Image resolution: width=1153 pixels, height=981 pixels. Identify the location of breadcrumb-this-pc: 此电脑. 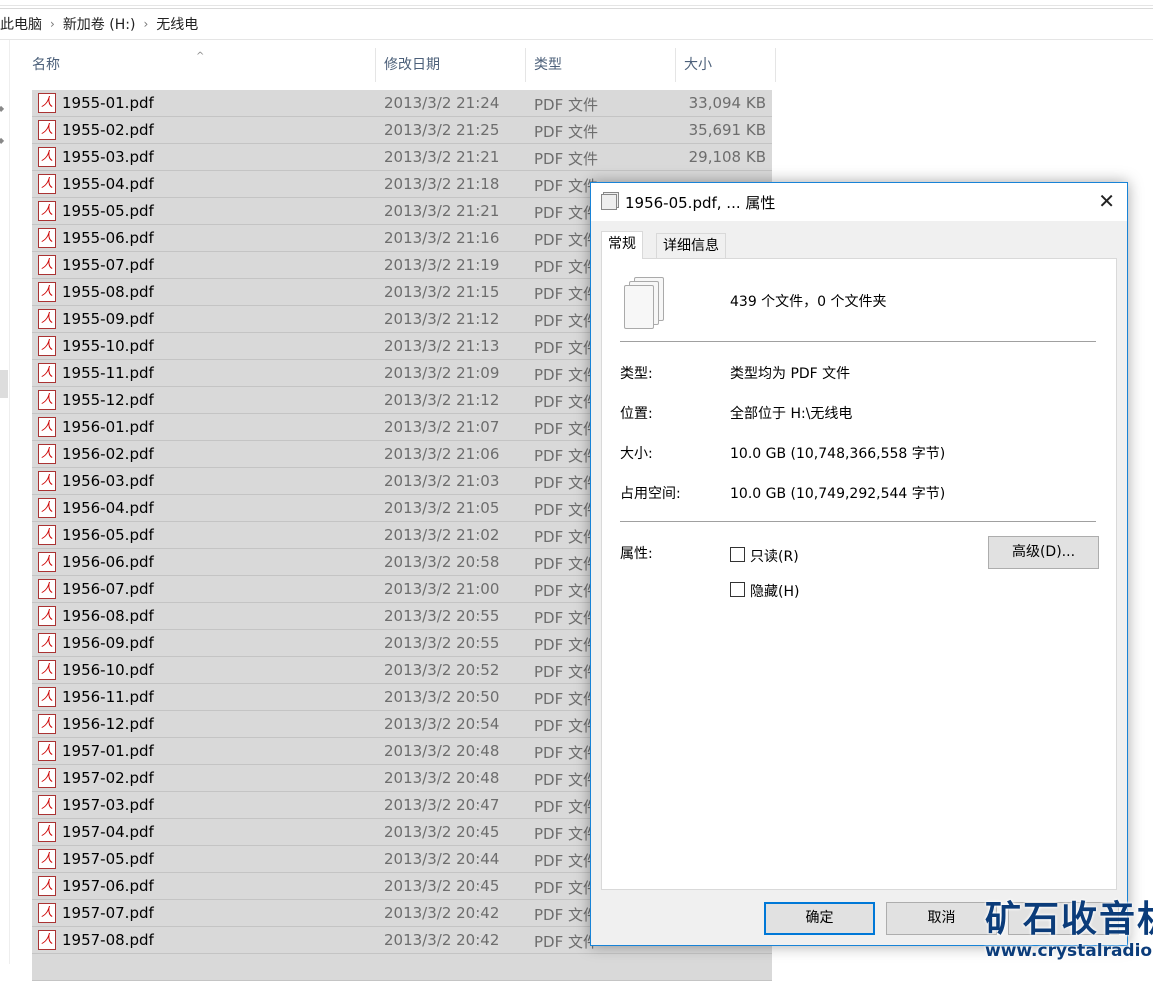
(21, 24).